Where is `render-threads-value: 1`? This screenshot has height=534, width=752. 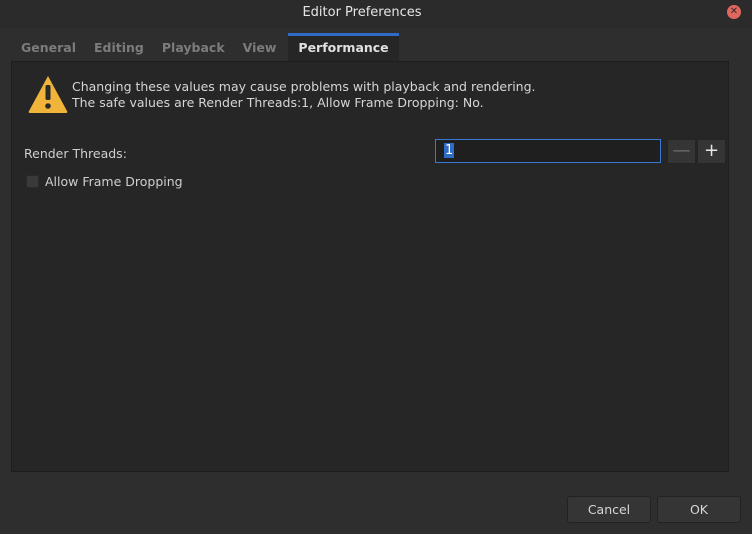 render-threads-value: 1 is located at coordinates (449, 150).